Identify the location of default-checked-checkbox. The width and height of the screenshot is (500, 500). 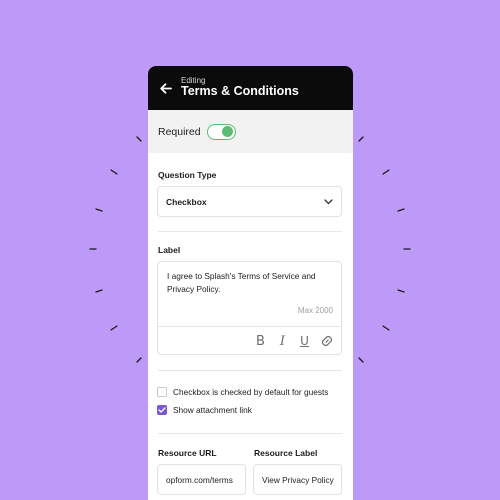
(162, 392).